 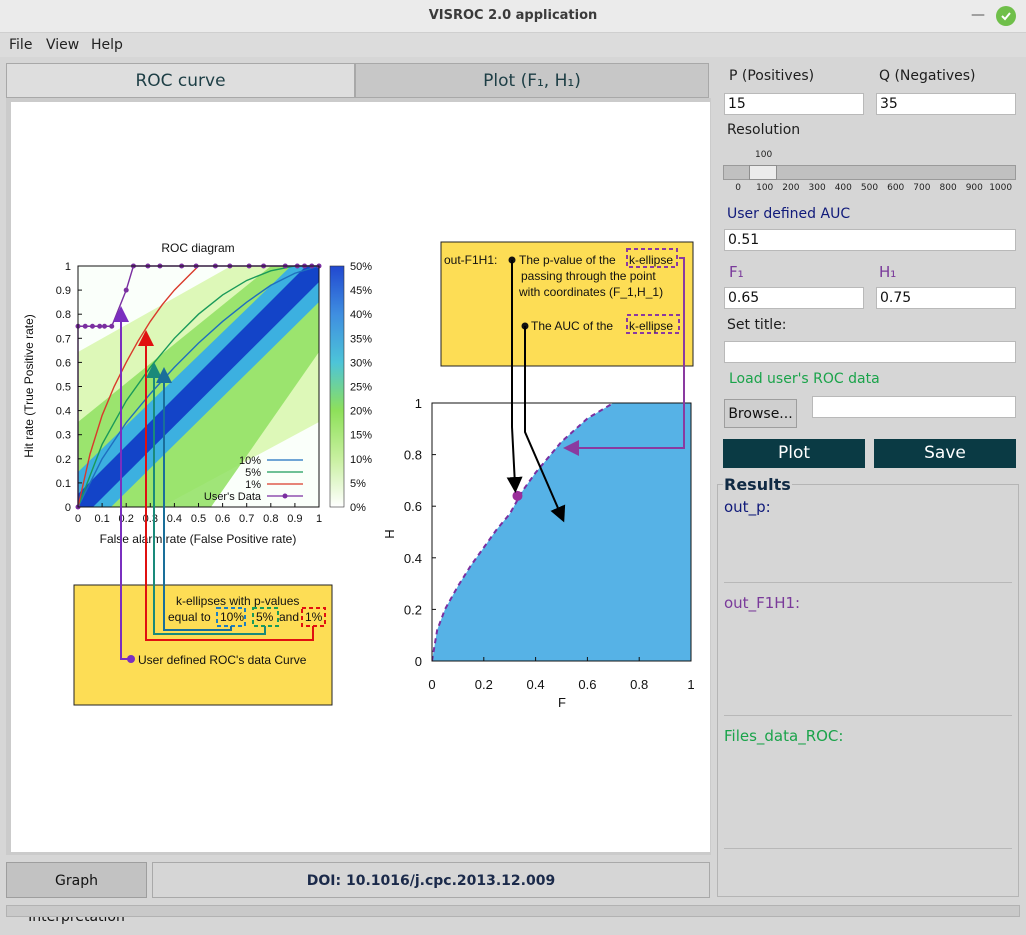 What do you see at coordinates (869, 188) in the screenshot?
I see `resolution-tick-label: 500` at bounding box center [869, 188].